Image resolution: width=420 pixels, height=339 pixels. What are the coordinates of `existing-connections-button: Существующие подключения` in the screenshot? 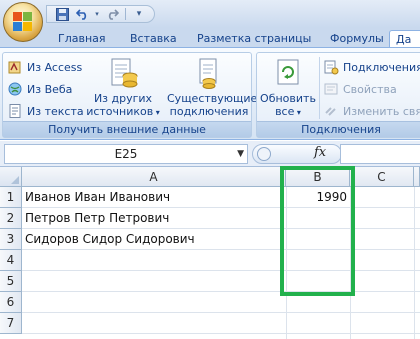 It's located at (212, 87).